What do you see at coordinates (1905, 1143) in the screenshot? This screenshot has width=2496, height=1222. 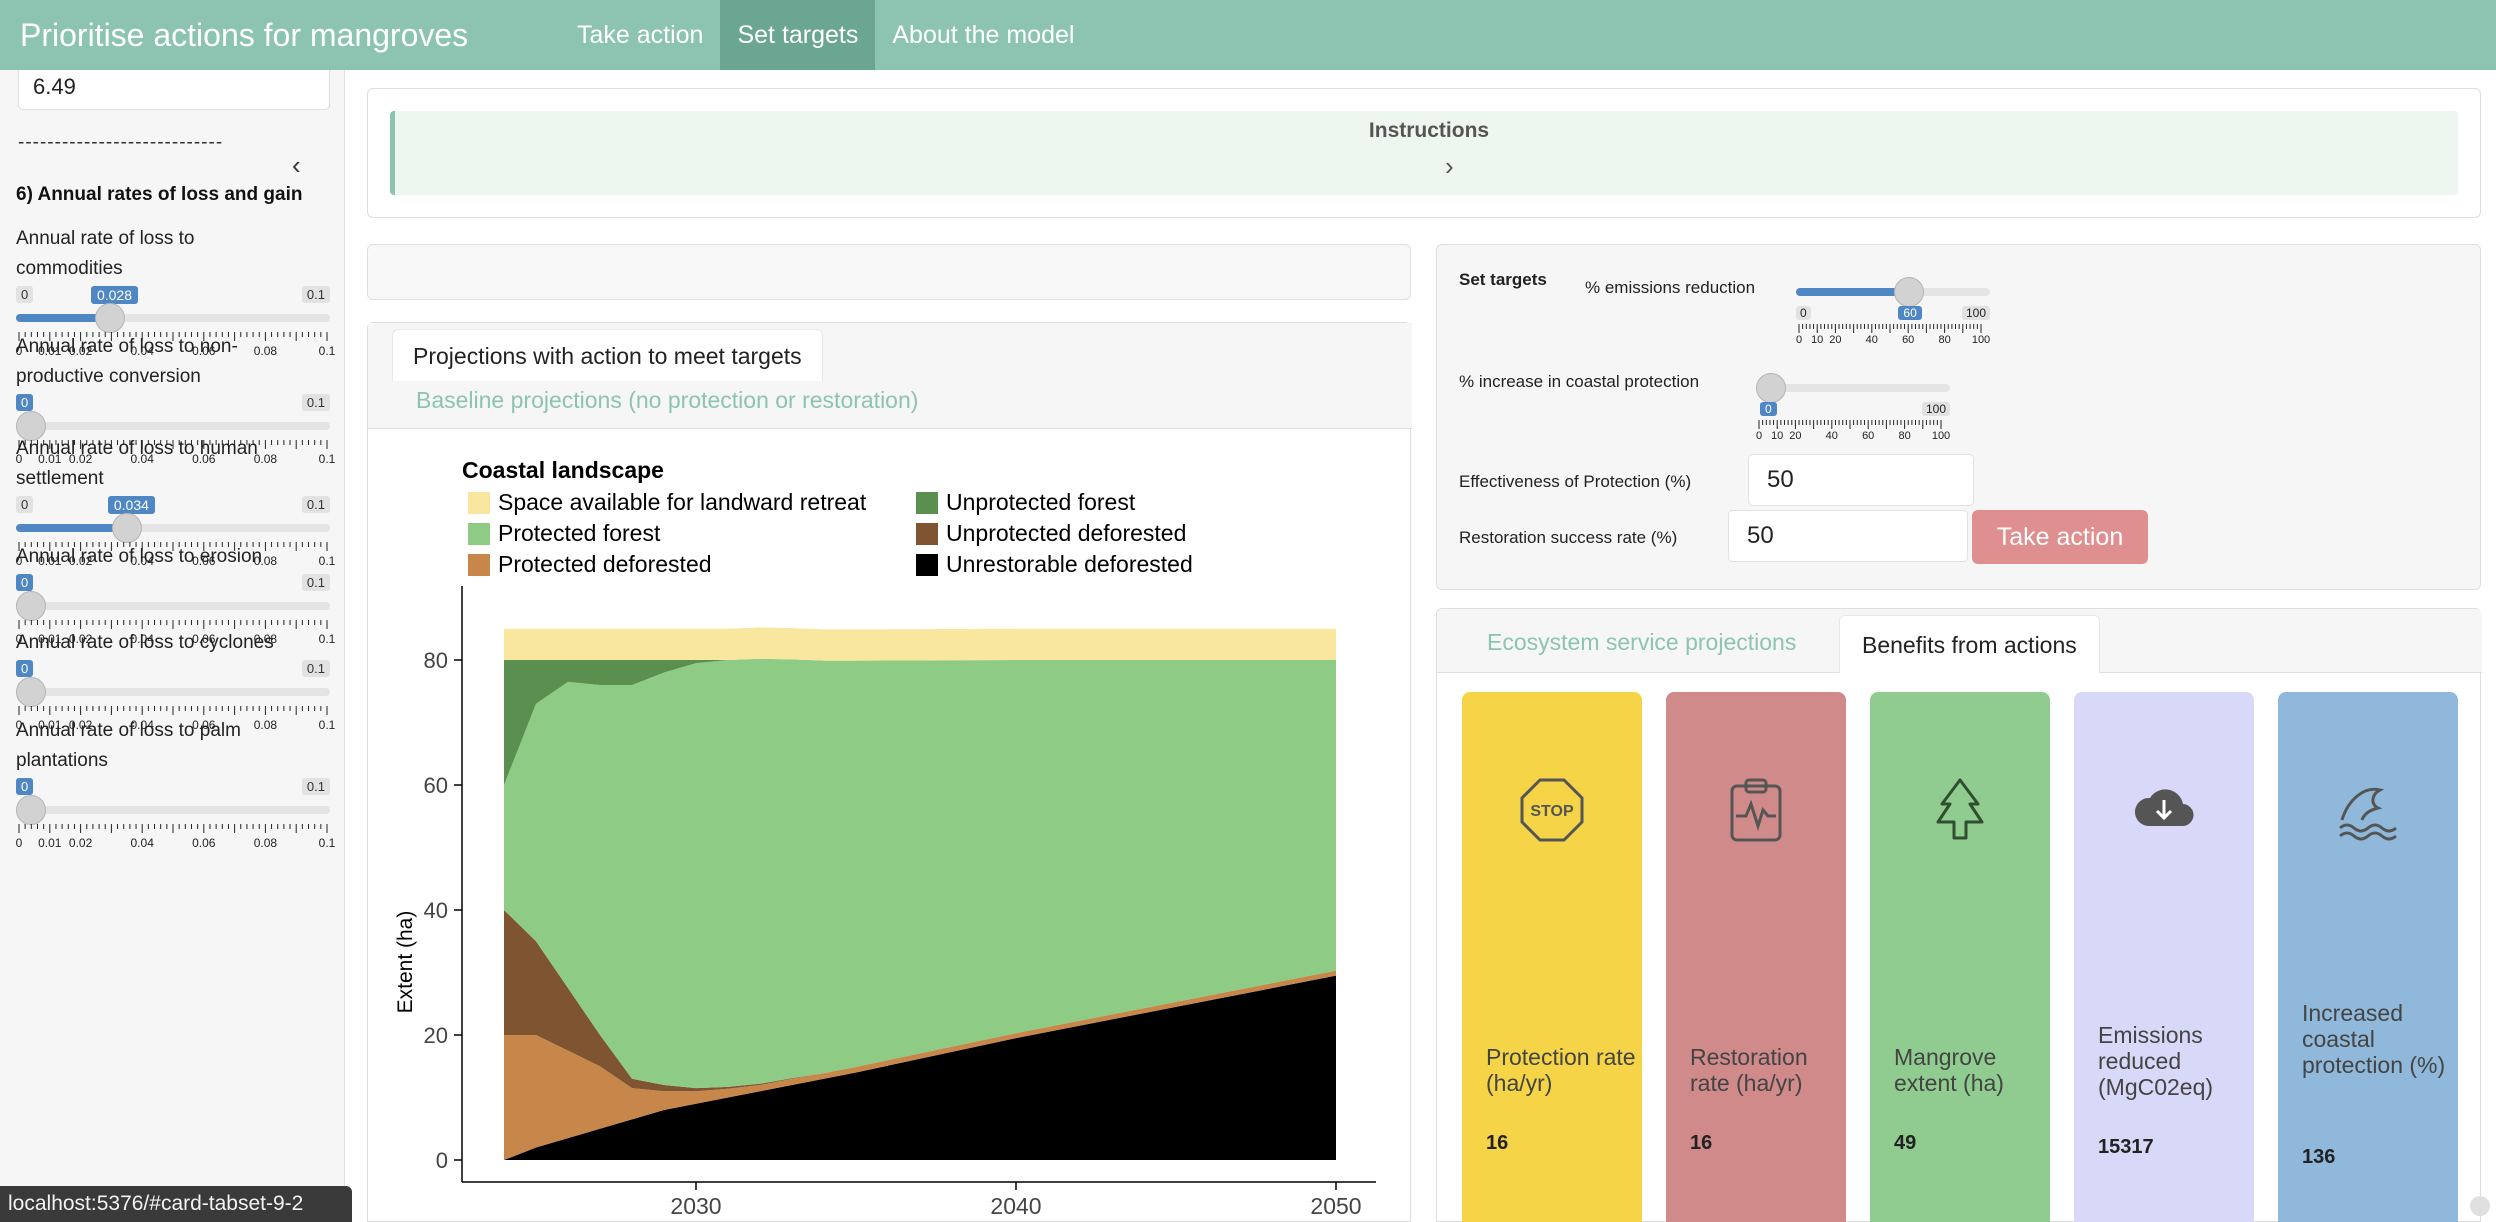 I see `benefit-value: 49` at bounding box center [1905, 1143].